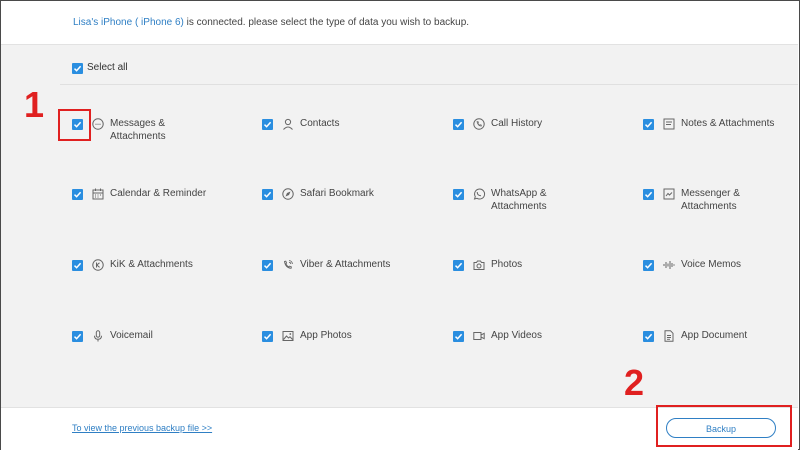 The height and width of the screenshot is (450, 800). What do you see at coordinates (74, 125) in the screenshot?
I see `annotation-box-step1` at bounding box center [74, 125].